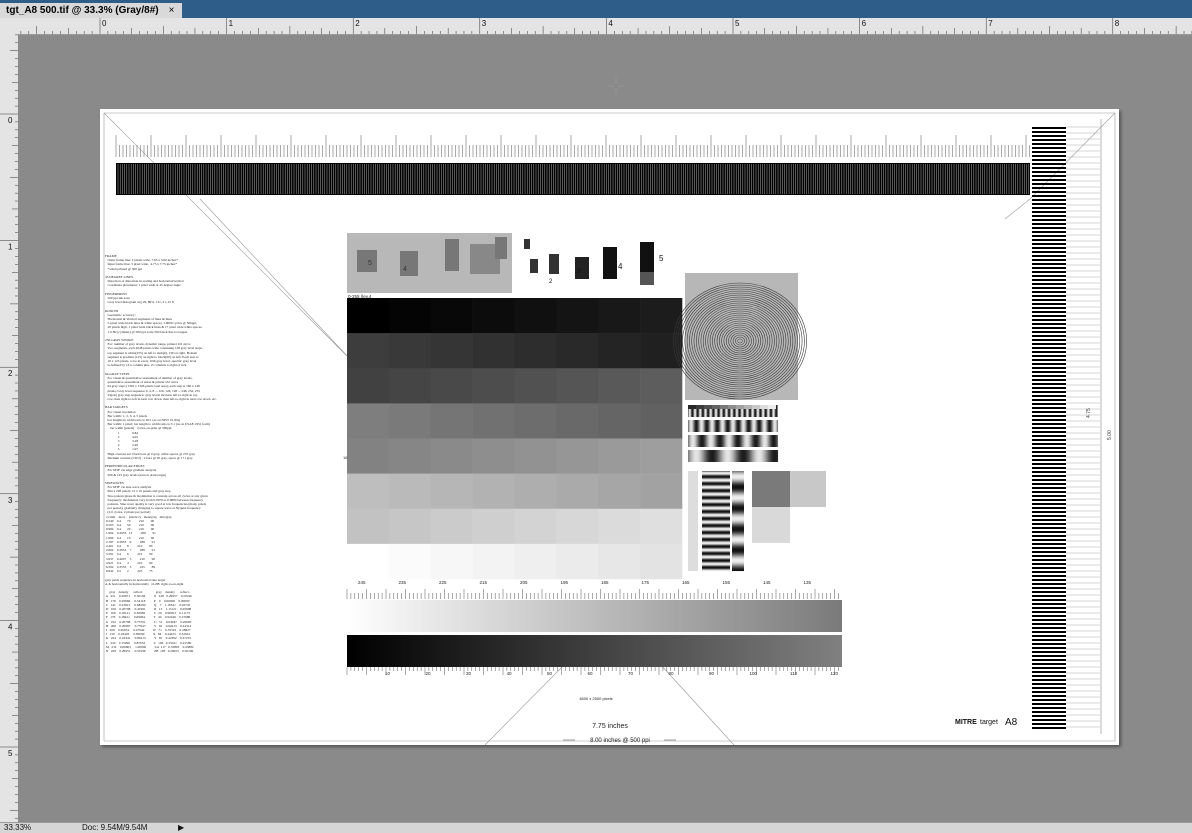 Image resolution: width=1192 pixels, height=833 pixels. Describe the element at coordinates (794, 673) in the screenshot. I see `wedge-bottom-label: 110` at that location.